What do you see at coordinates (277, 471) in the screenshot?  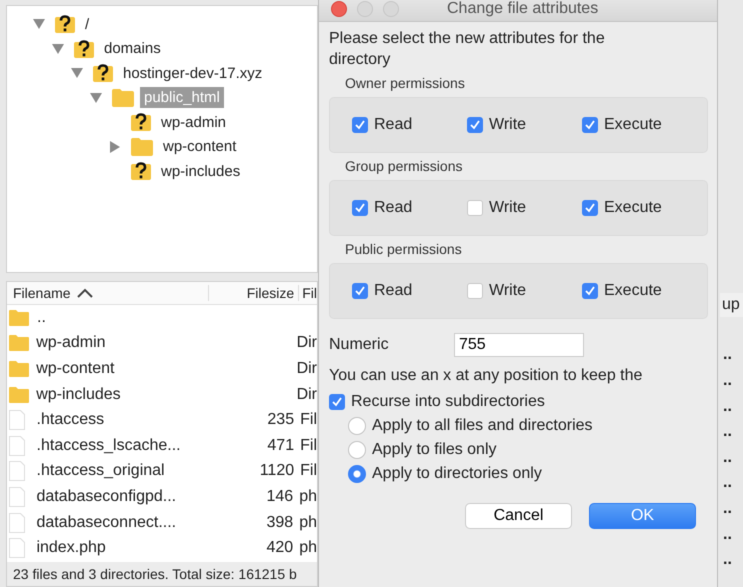 I see `file-size: 1120` at bounding box center [277, 471].